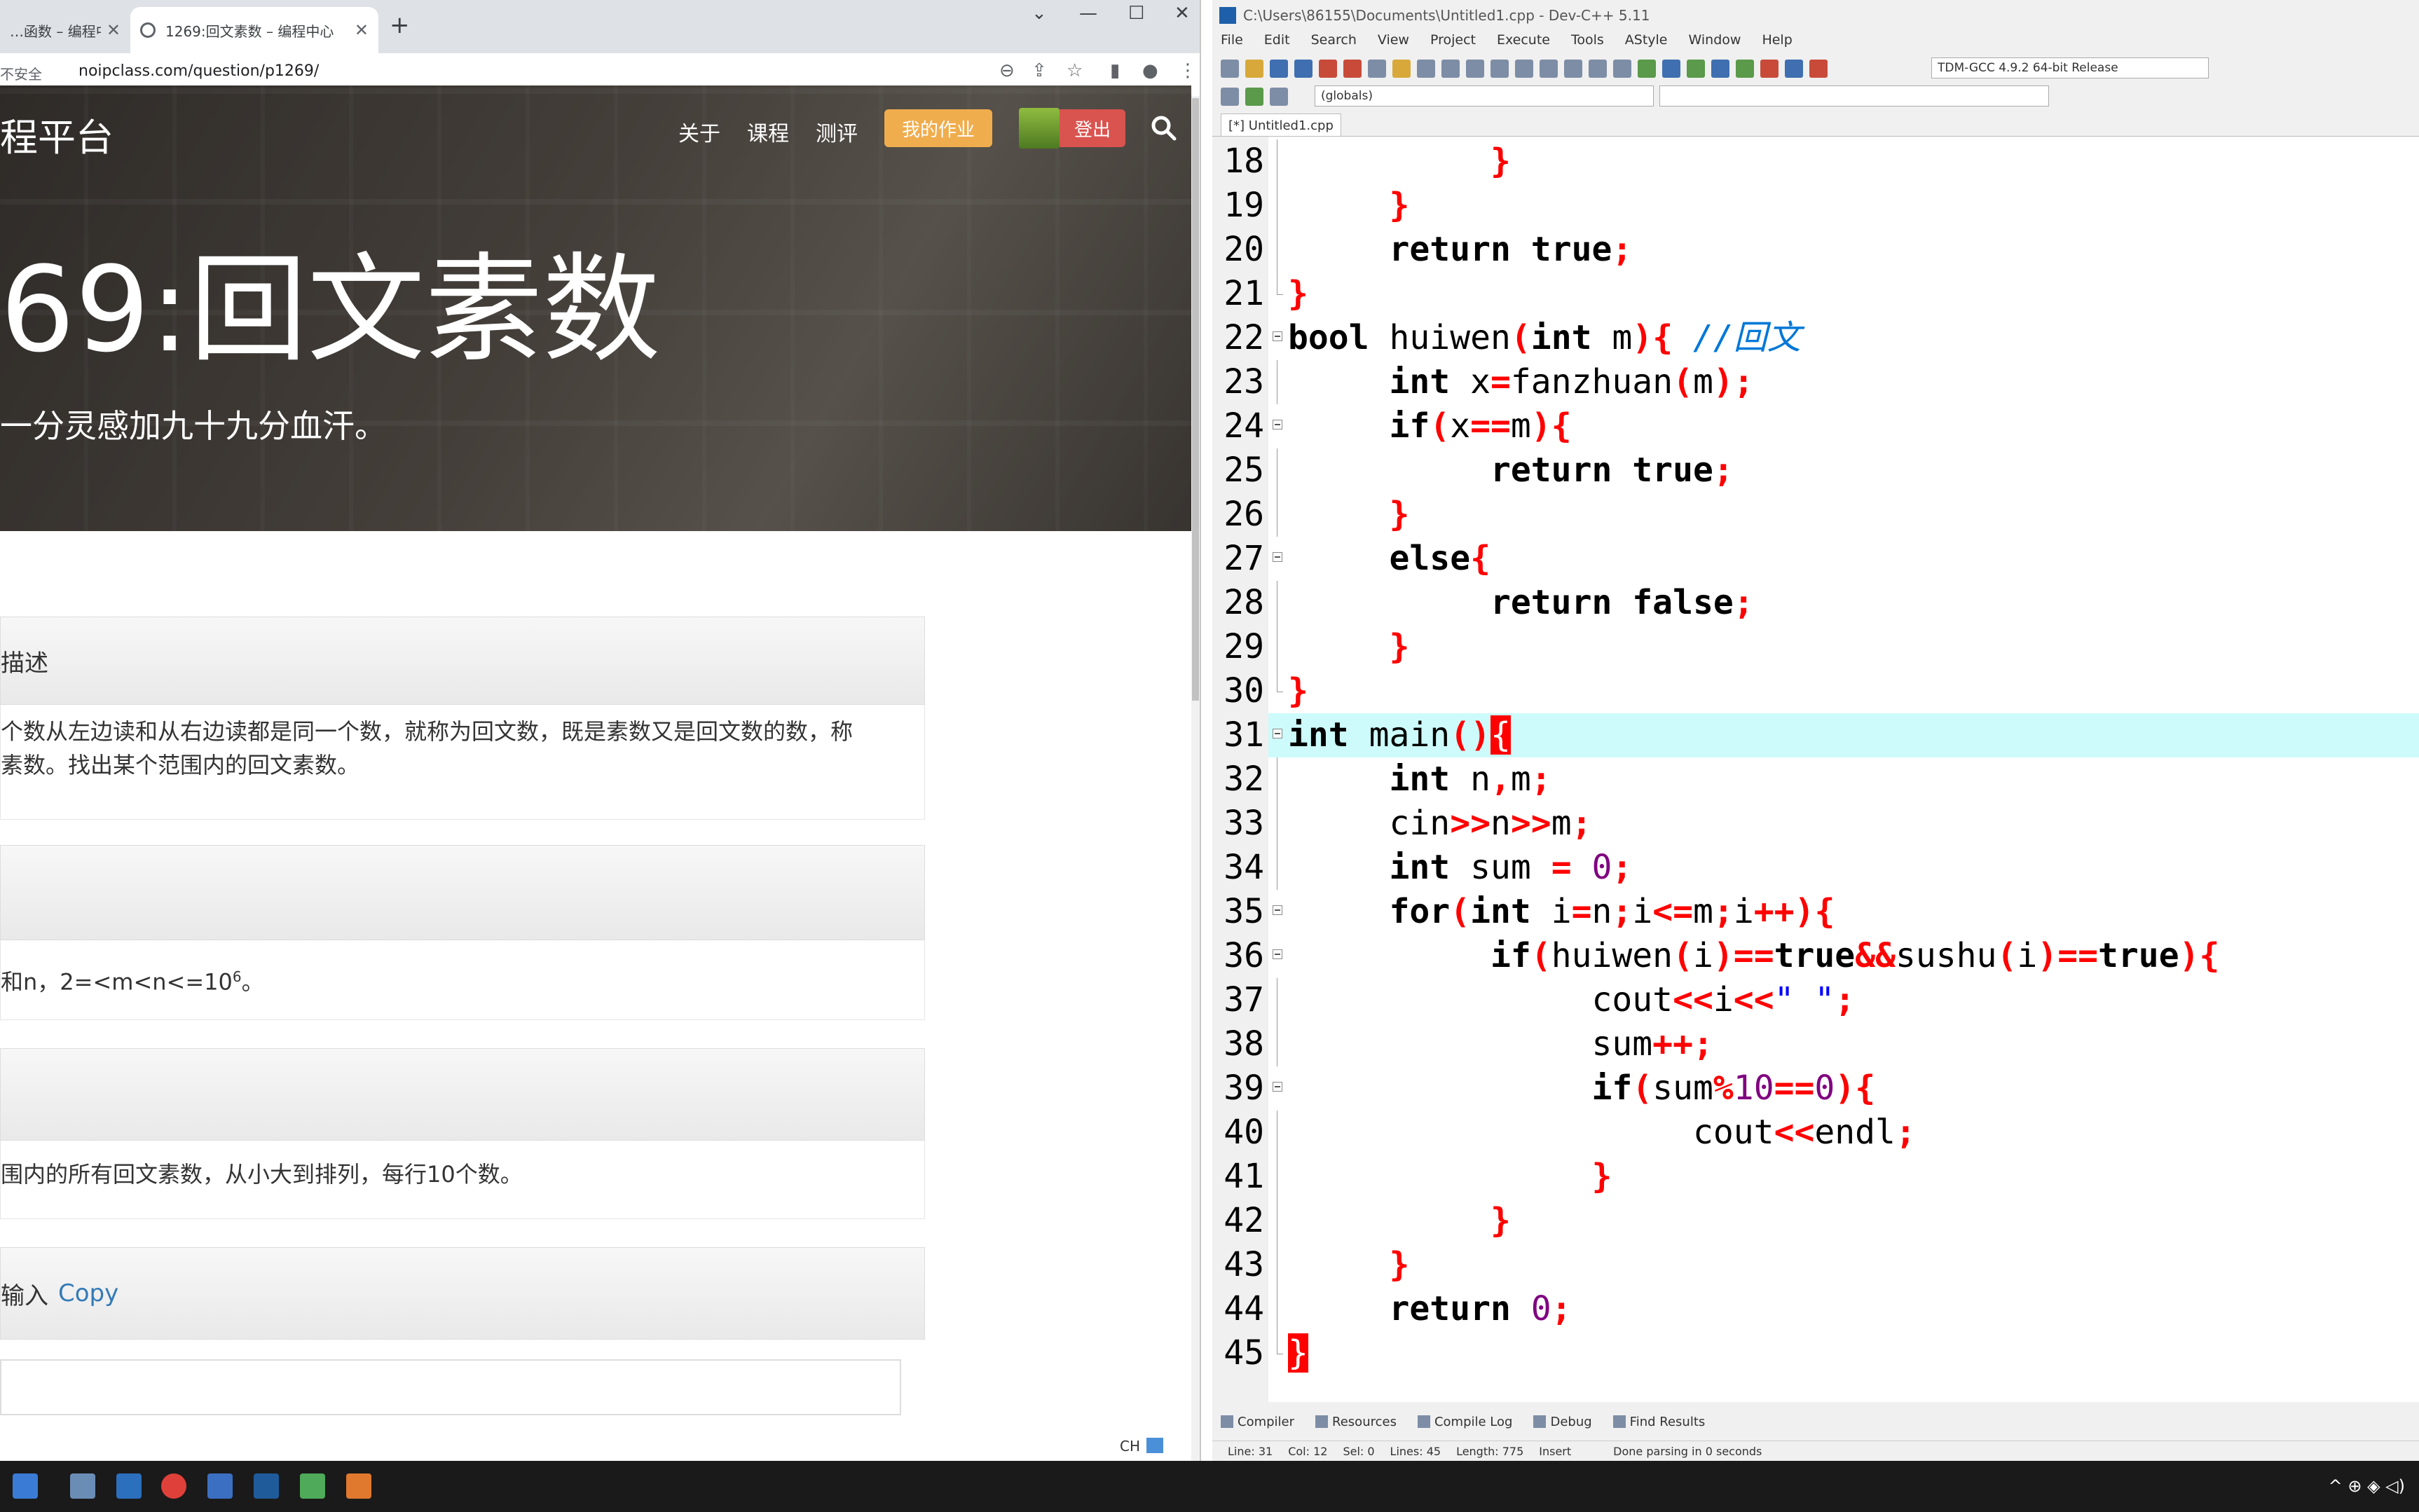 Image resolution: width=2419 pixels, height=1512 pixels. Describe the element at coordinates (173, 1486) in the screenshot. I see `chrome-icon` at that location.